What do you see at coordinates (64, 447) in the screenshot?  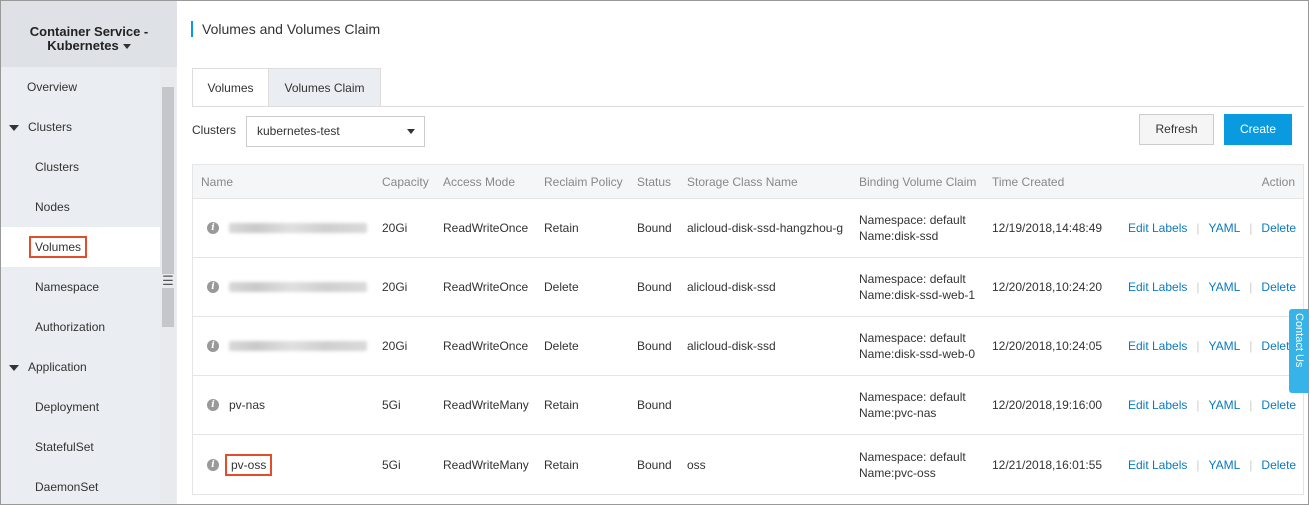 I see `sidebar-item-label: StatefulSet` at bounding box center [64, 447].